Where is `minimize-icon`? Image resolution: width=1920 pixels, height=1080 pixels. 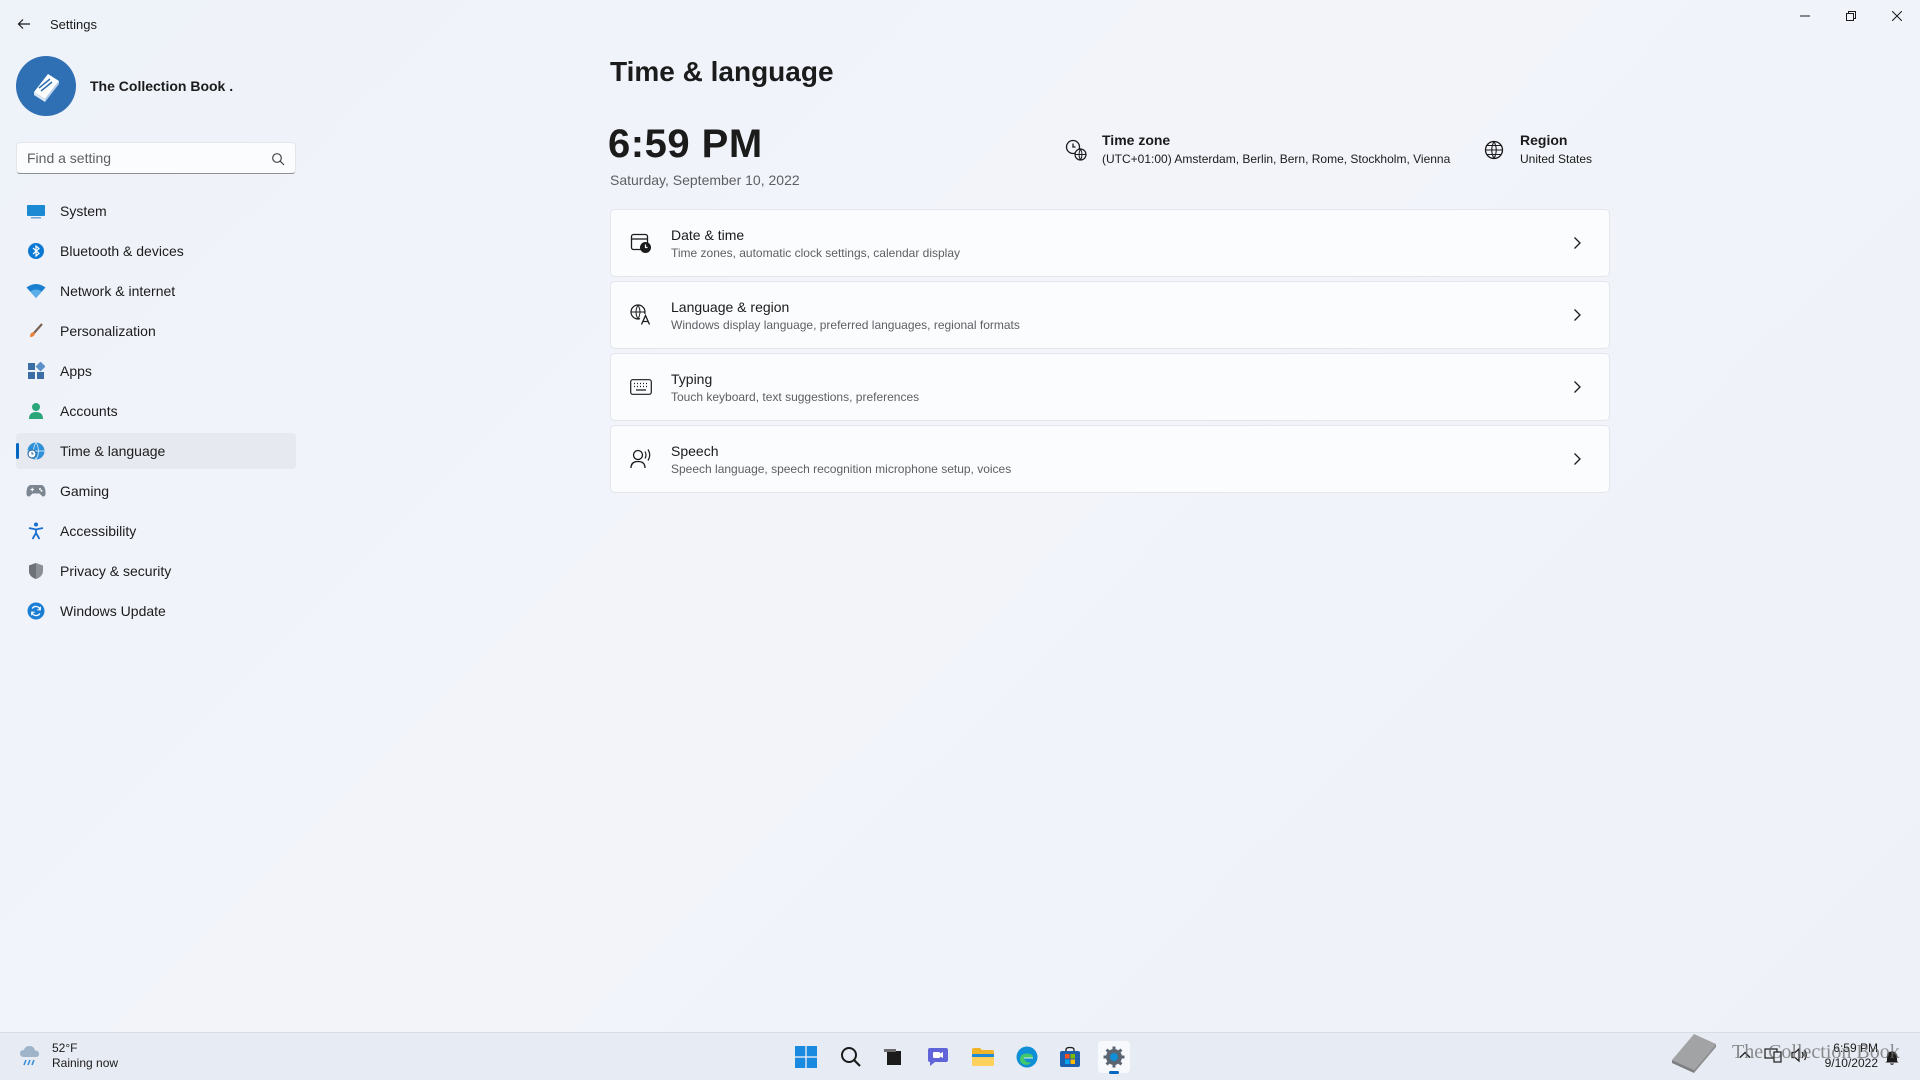 minimize-icon is located at coordinates (1805, 16).